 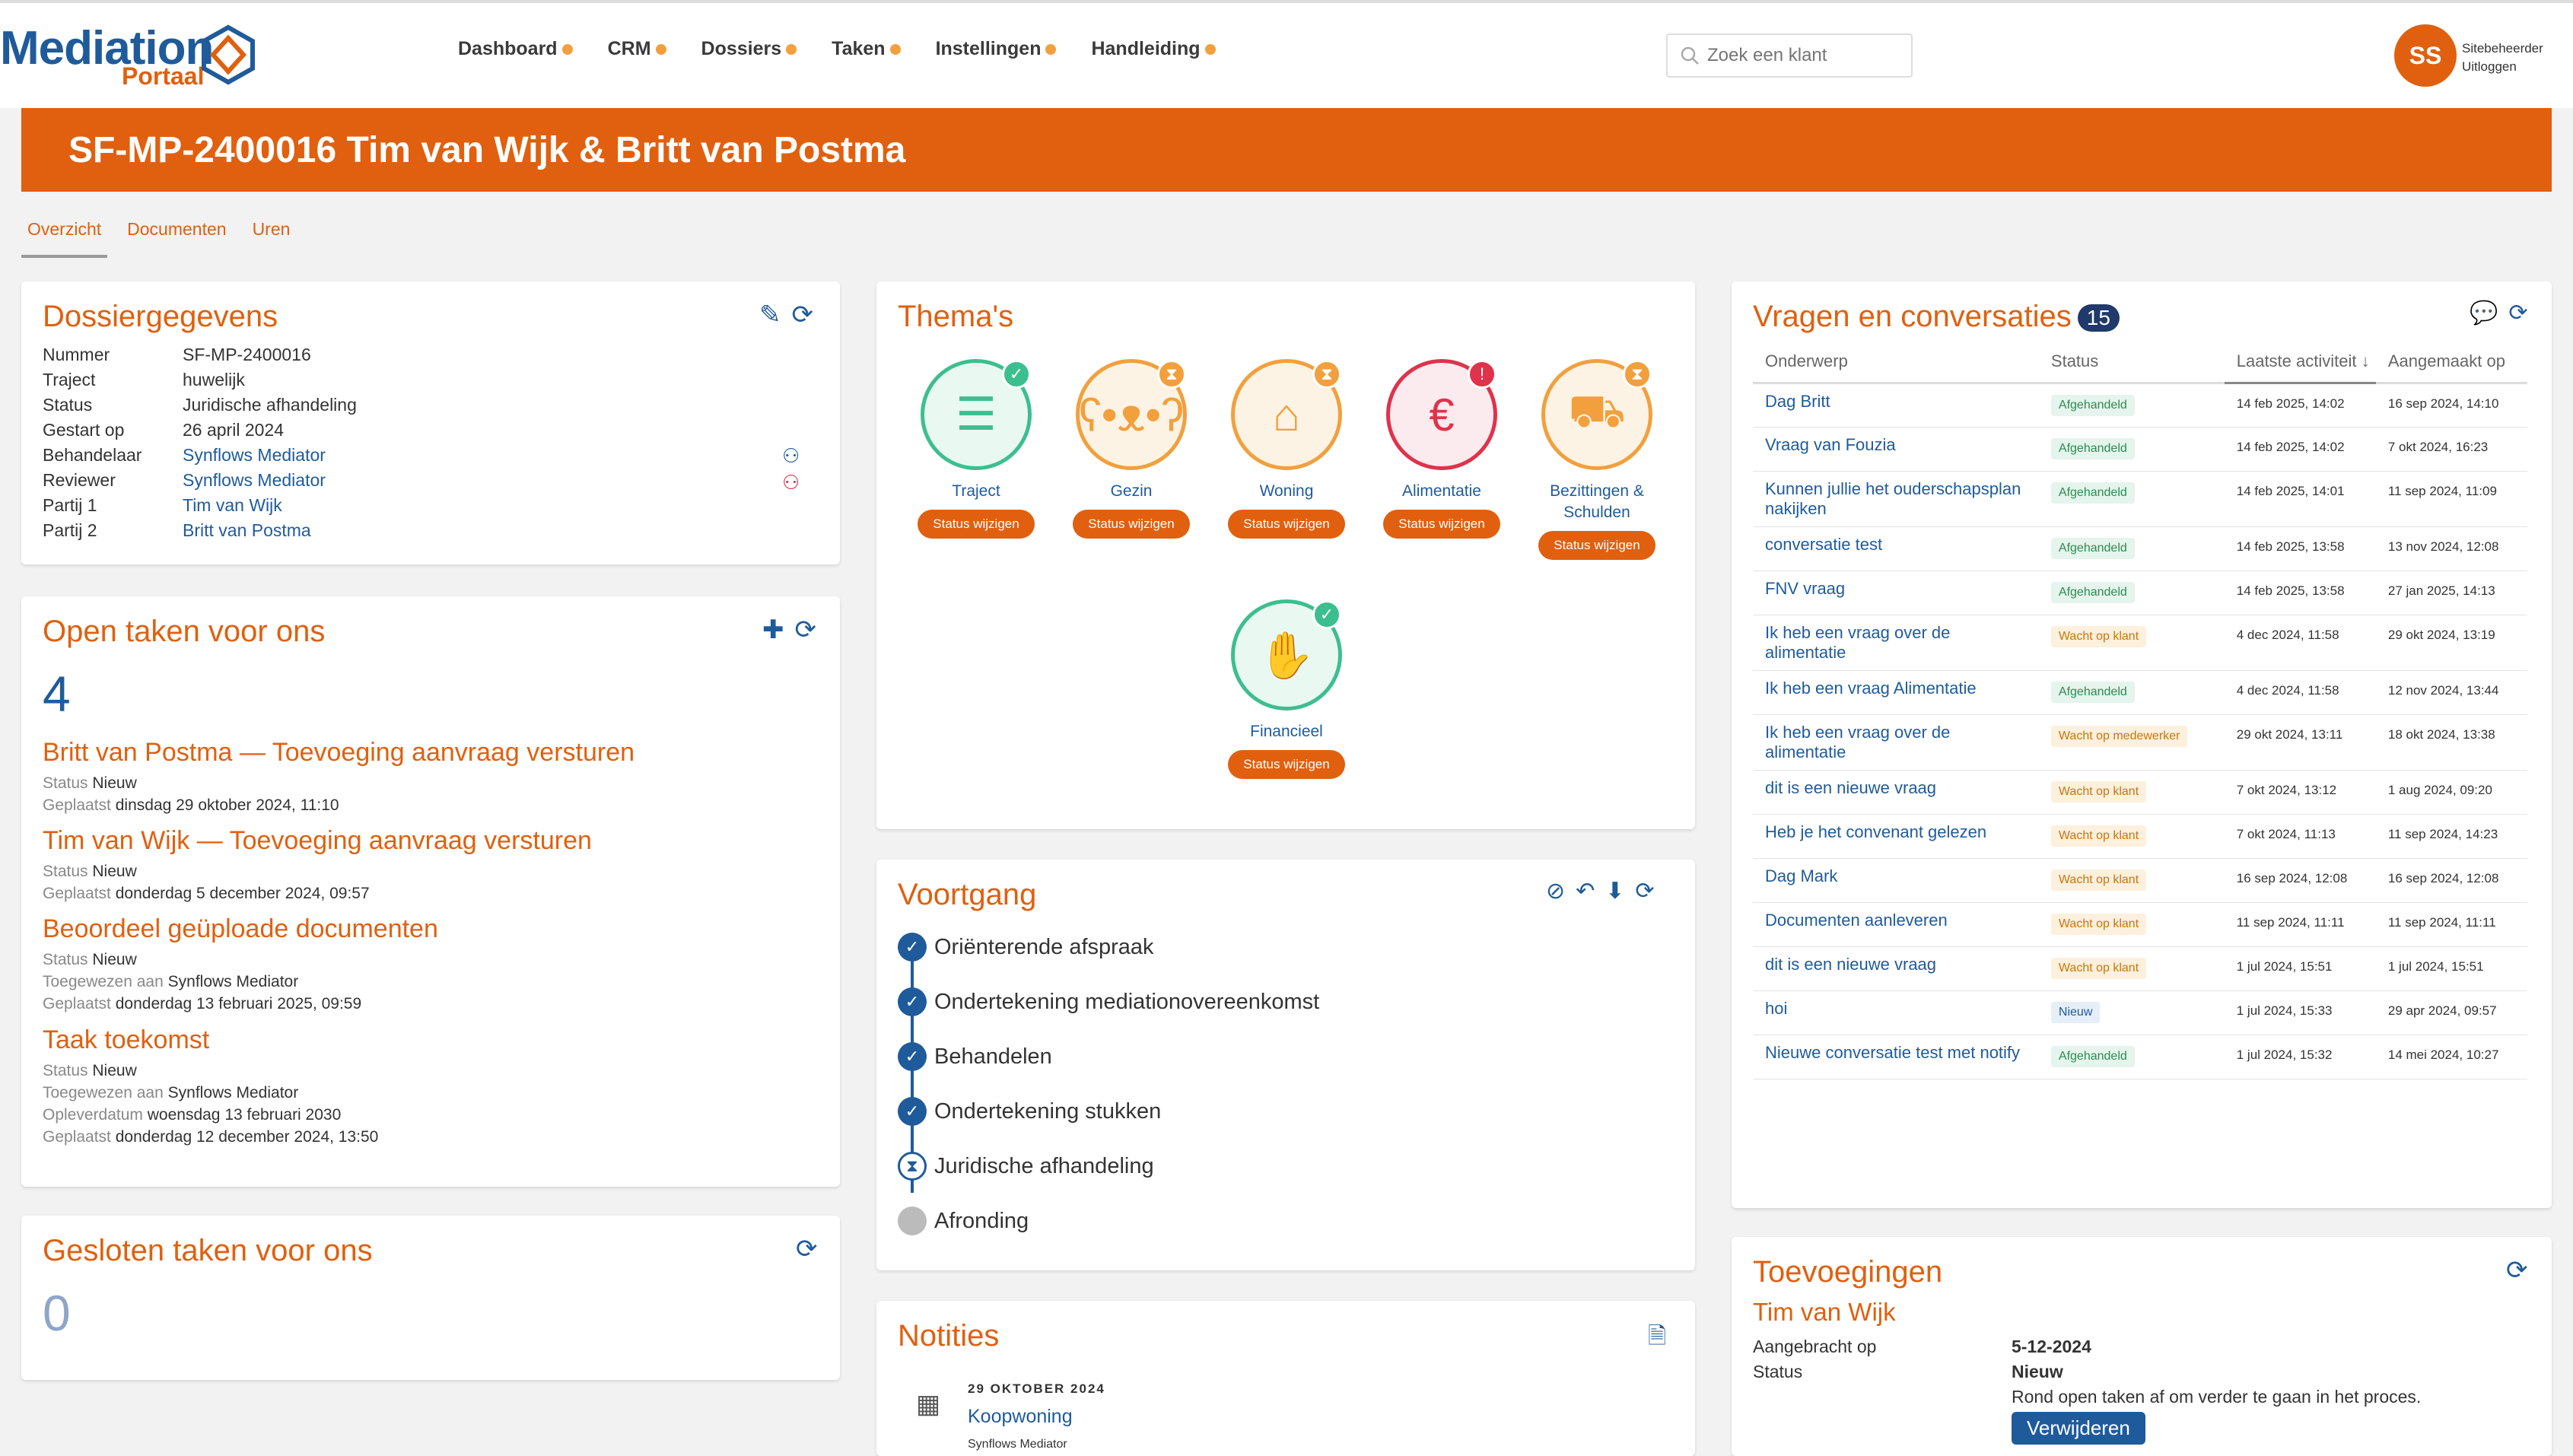 I want to click on col-created: Aangemaakt op, so click(x=2451, y=364).